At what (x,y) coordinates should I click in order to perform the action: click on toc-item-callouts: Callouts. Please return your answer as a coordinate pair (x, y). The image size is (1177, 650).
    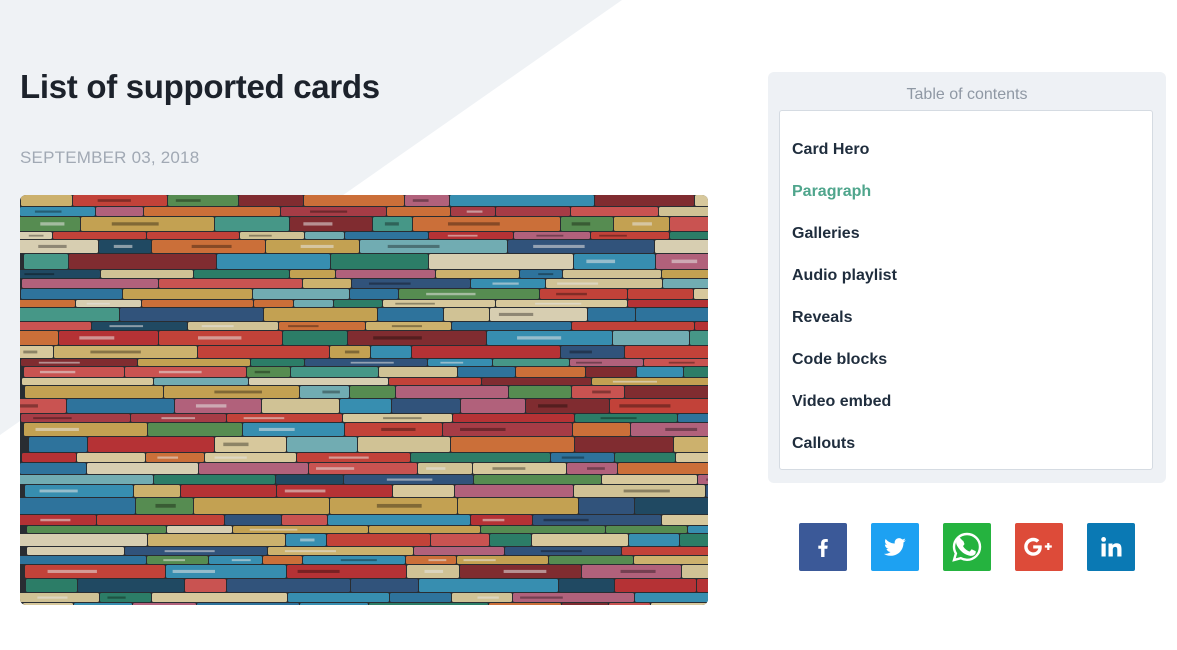
    Looking at the image, I should click on (823, 444).